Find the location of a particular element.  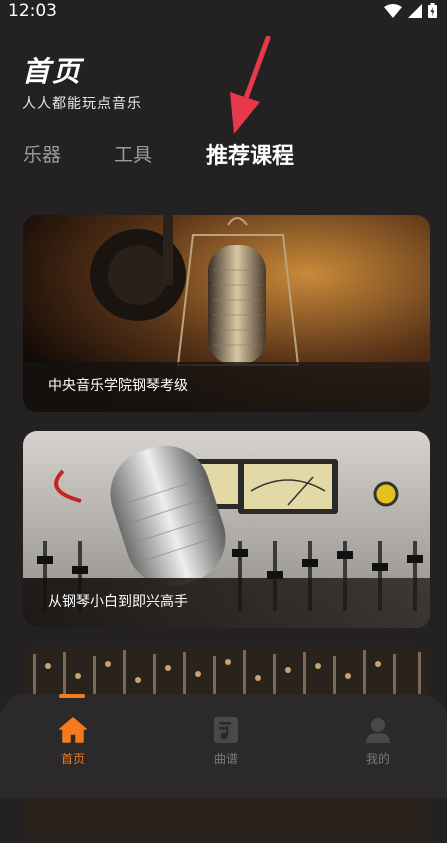

active-tab-indicator is located at coordinates (72, 696).